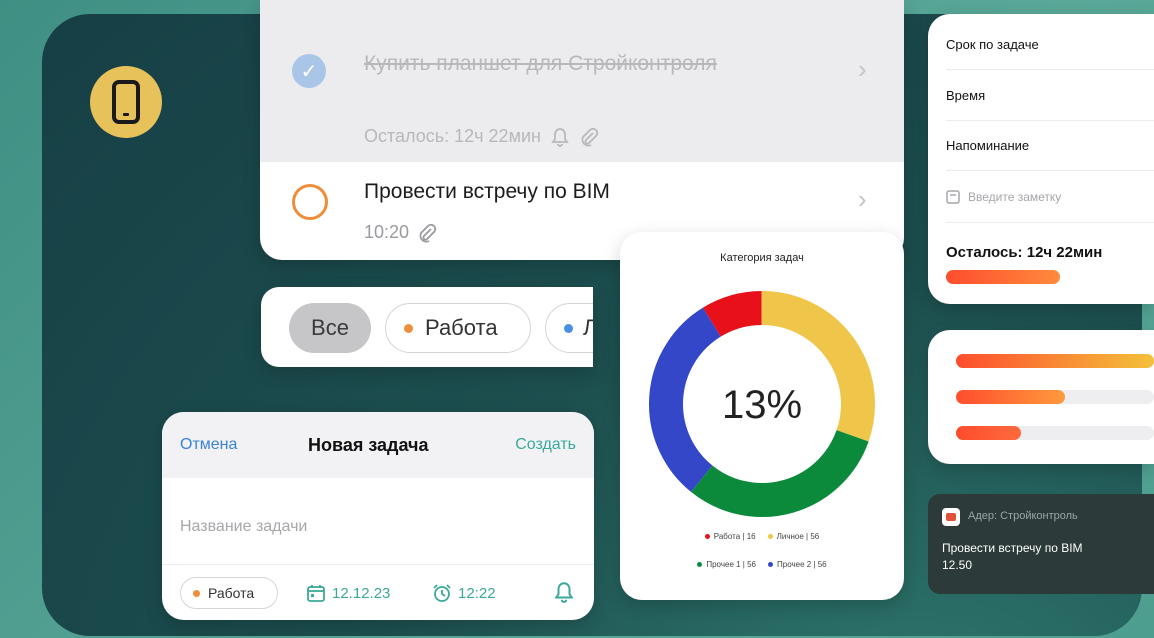 The width and height of the screenshot is (1154, 638). Describe the element at coordinates (310, 202) in the screenshot. I see `task-checkbox` at that location.